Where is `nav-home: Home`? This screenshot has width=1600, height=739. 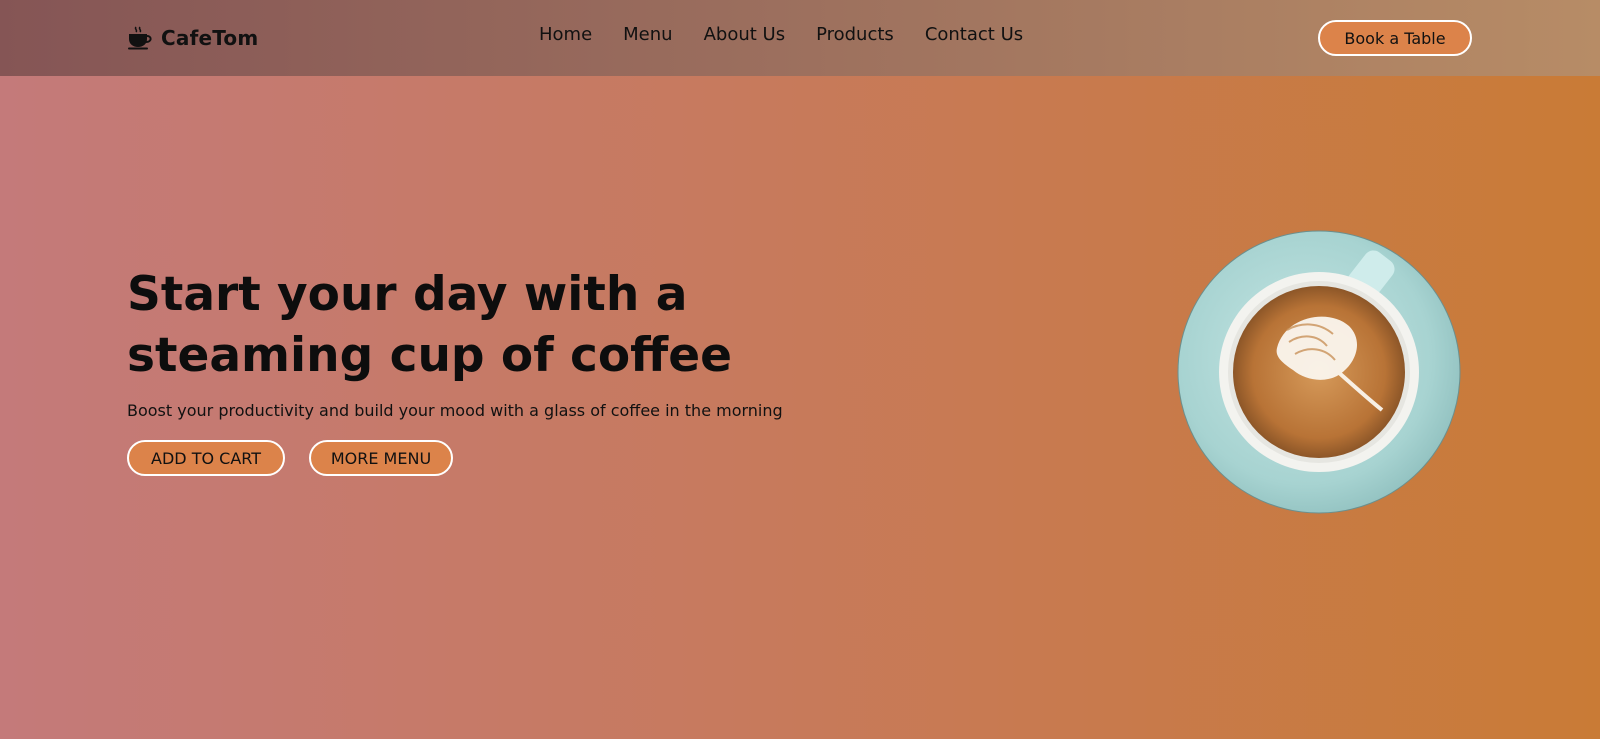
nav-home: Home is located at coordinates (565, 34).